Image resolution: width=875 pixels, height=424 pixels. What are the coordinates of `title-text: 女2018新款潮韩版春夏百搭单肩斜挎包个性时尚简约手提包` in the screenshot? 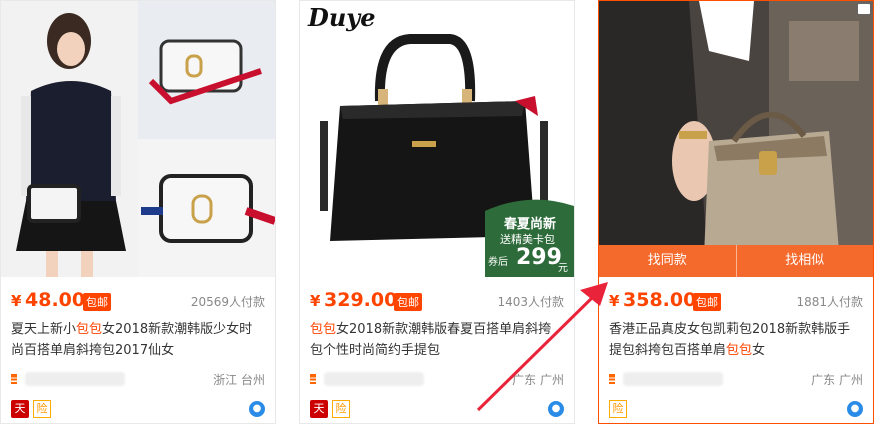 It's located at (430, 340).